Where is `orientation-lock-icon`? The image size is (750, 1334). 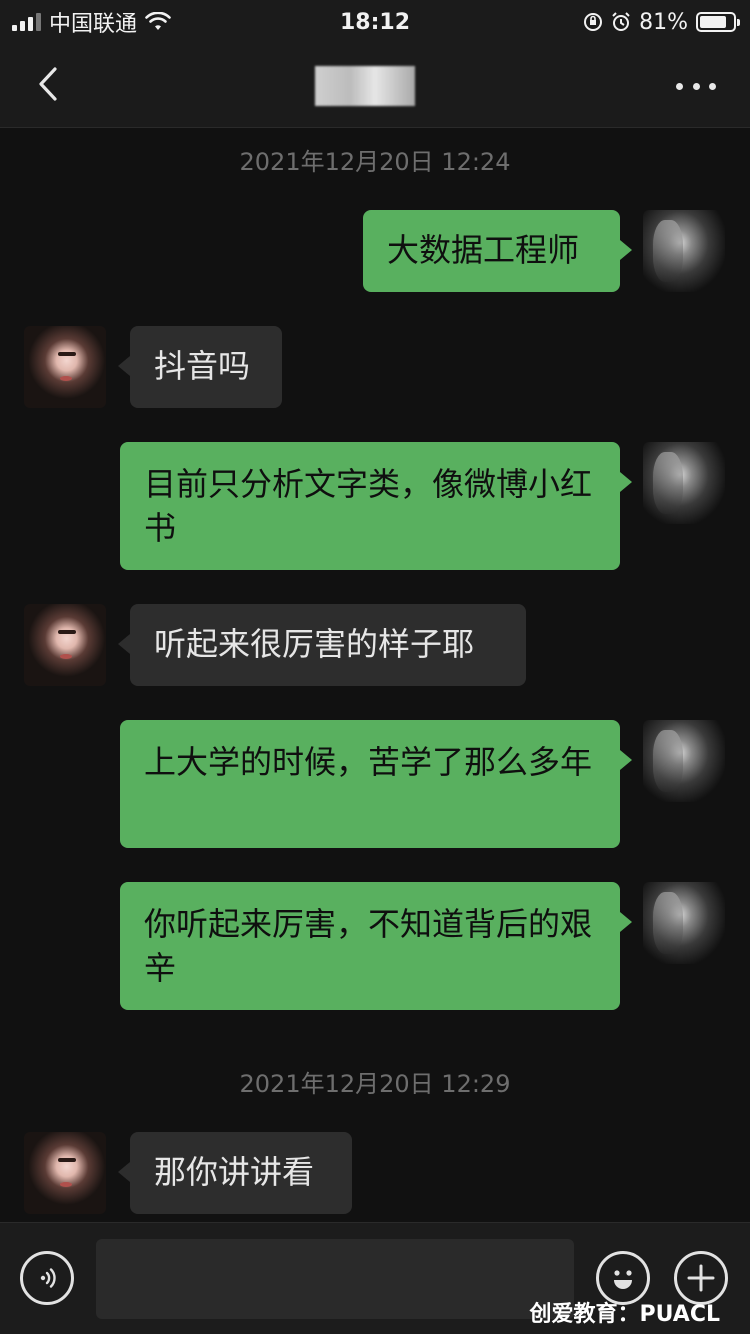 orientation-lock-icon is located at coordinates (593, 22).